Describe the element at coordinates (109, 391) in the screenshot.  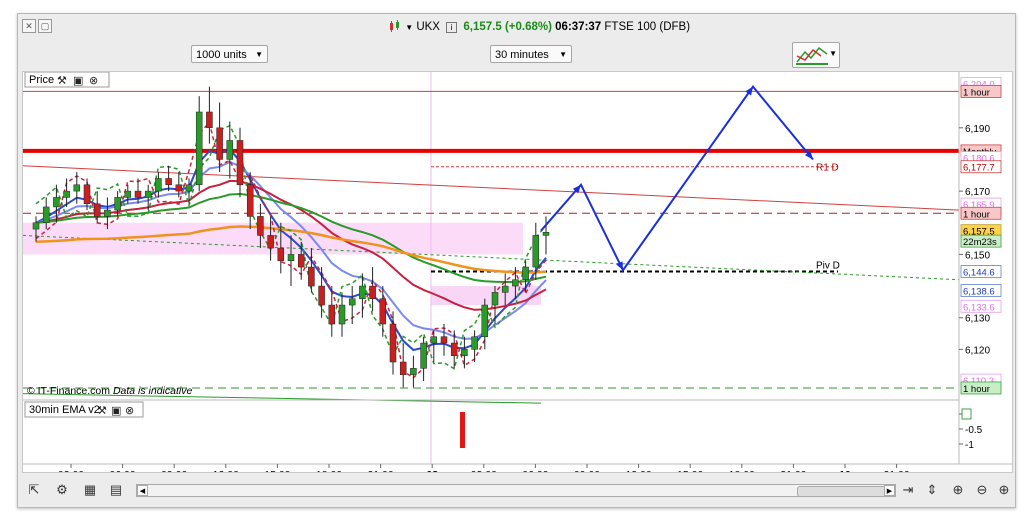
I see `copyright-text: © IT-Finance.com Data is indicative` at that location.